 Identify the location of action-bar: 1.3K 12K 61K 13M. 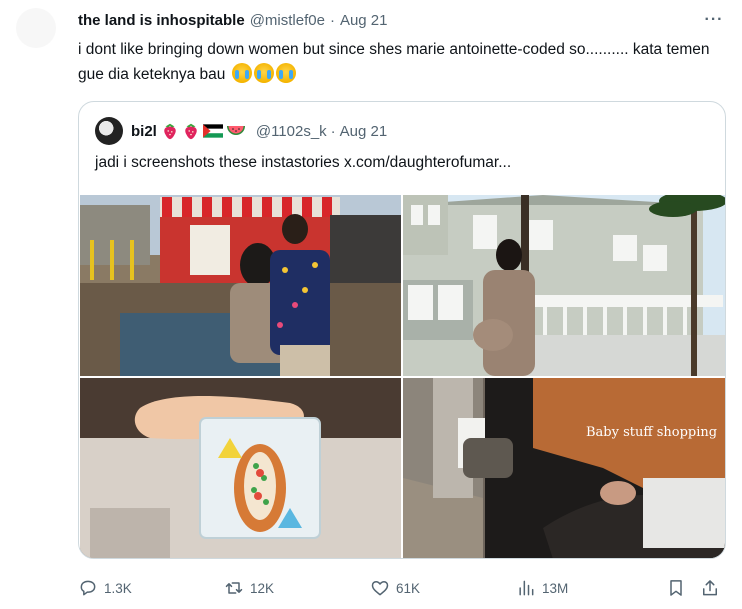
(403, 588).